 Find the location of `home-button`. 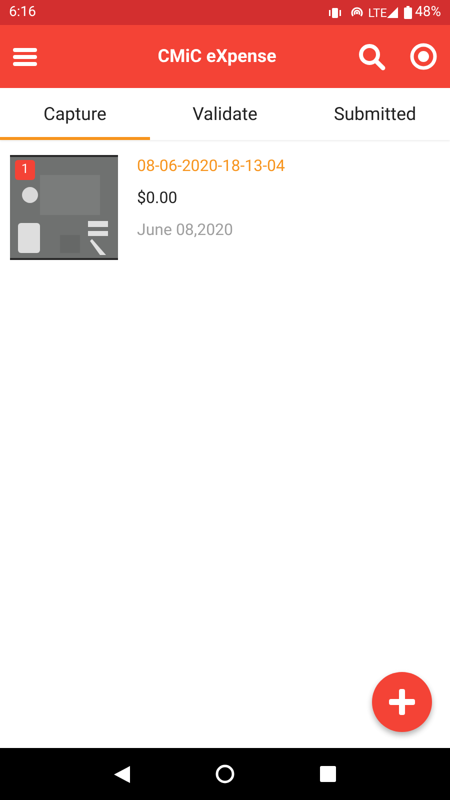

home-button is located at coordinates (224, 774).